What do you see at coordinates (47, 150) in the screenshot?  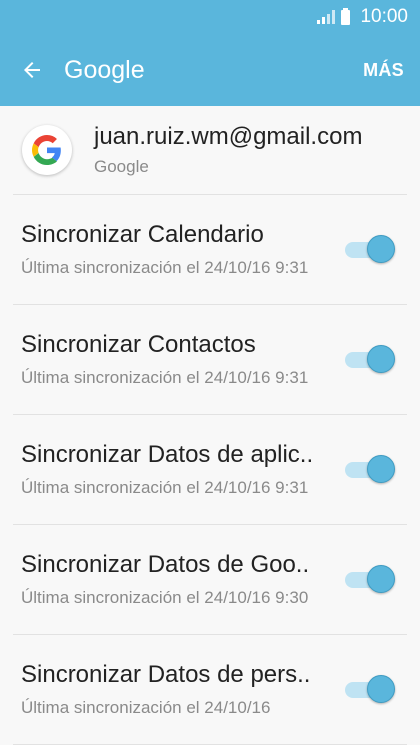 I see `google-logo-icon` at bounding box center [47, 150].